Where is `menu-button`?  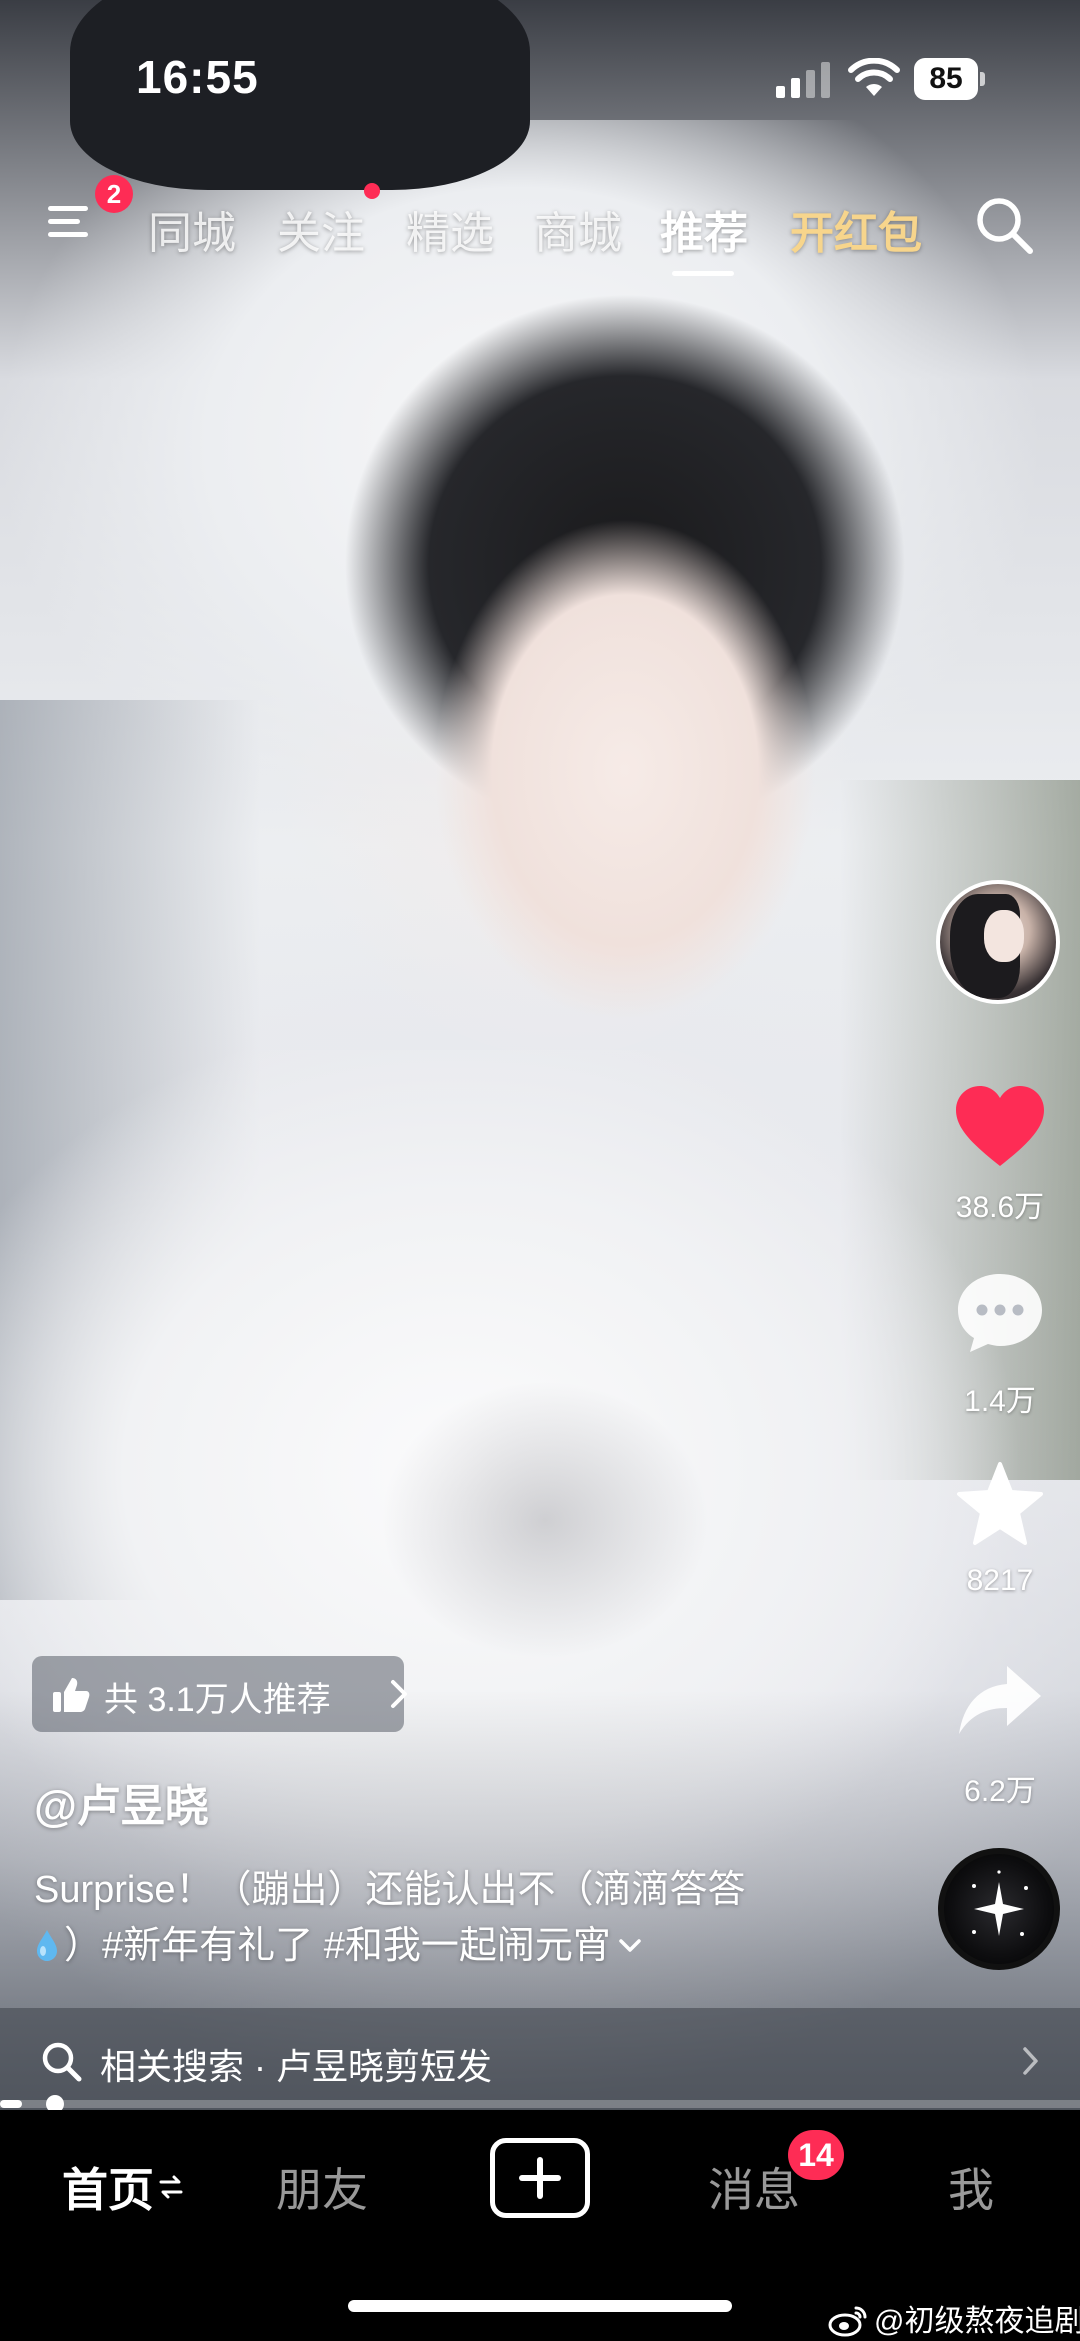 menu-button is located at coordinates (72, 222).